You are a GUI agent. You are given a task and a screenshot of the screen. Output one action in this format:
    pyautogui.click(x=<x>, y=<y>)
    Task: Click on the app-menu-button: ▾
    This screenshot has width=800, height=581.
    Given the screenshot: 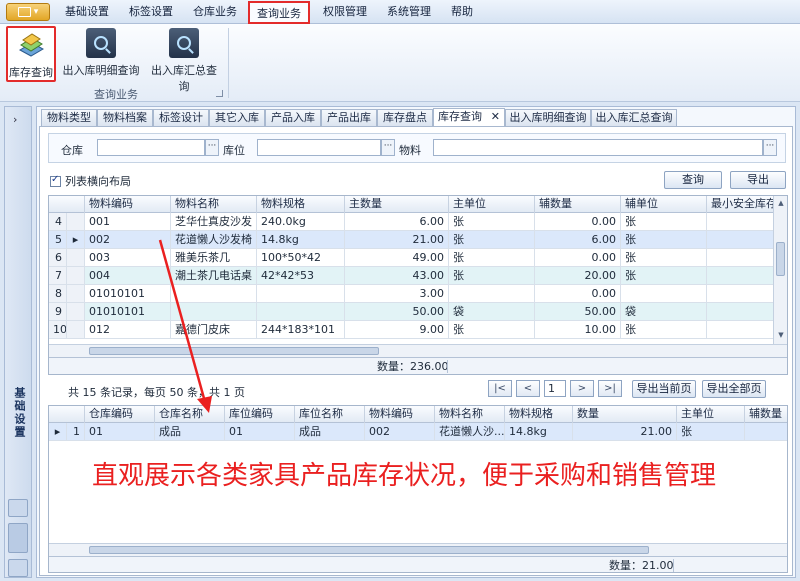 What is the action you would take?
    pyautogui.click(x=28, y=12)
    